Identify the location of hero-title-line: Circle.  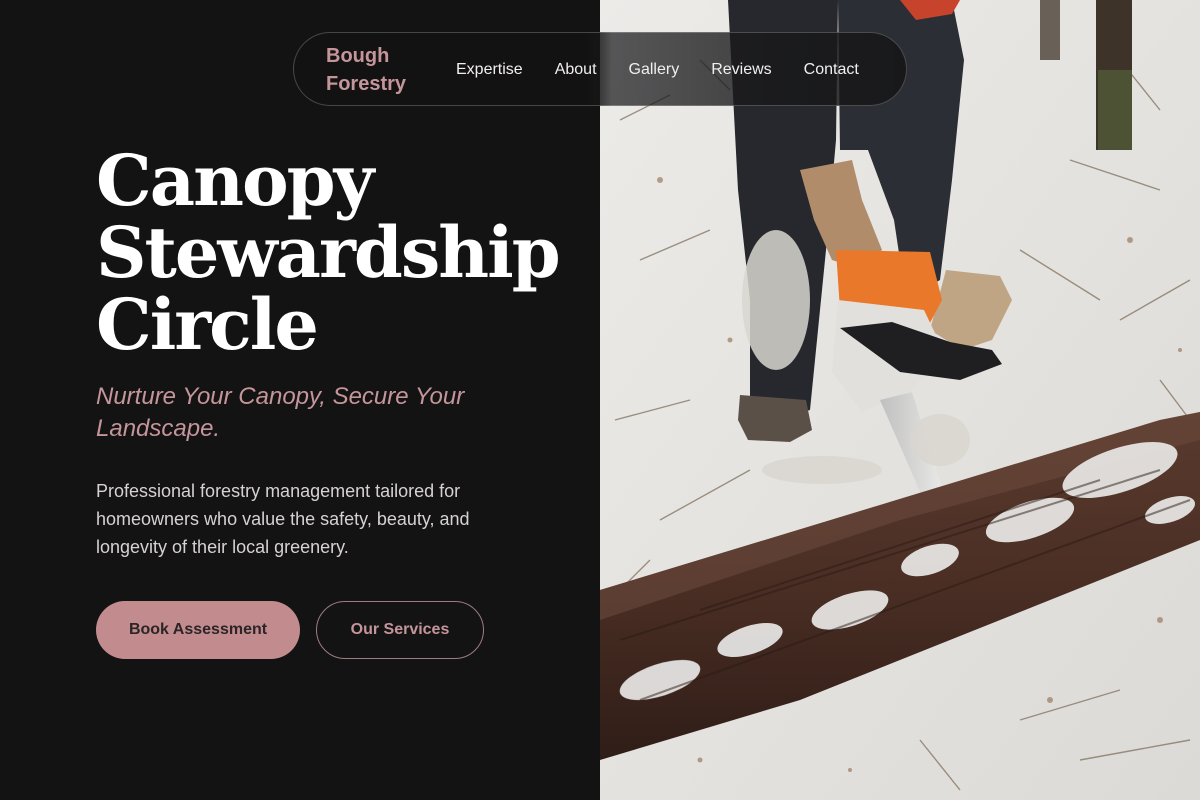
(207, 324).